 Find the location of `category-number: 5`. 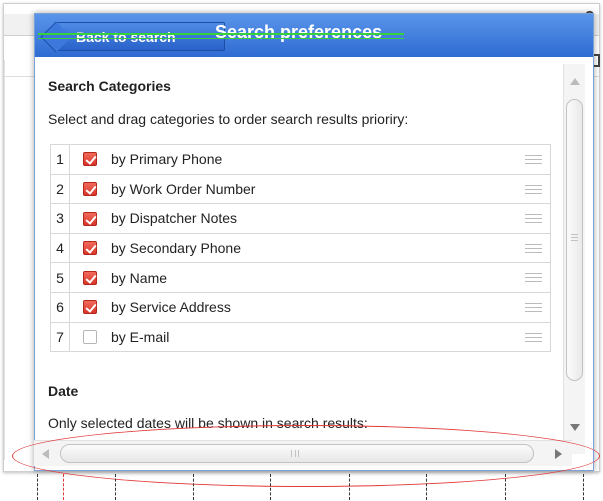

category-number: 5 is located at coordinates (60, 277).